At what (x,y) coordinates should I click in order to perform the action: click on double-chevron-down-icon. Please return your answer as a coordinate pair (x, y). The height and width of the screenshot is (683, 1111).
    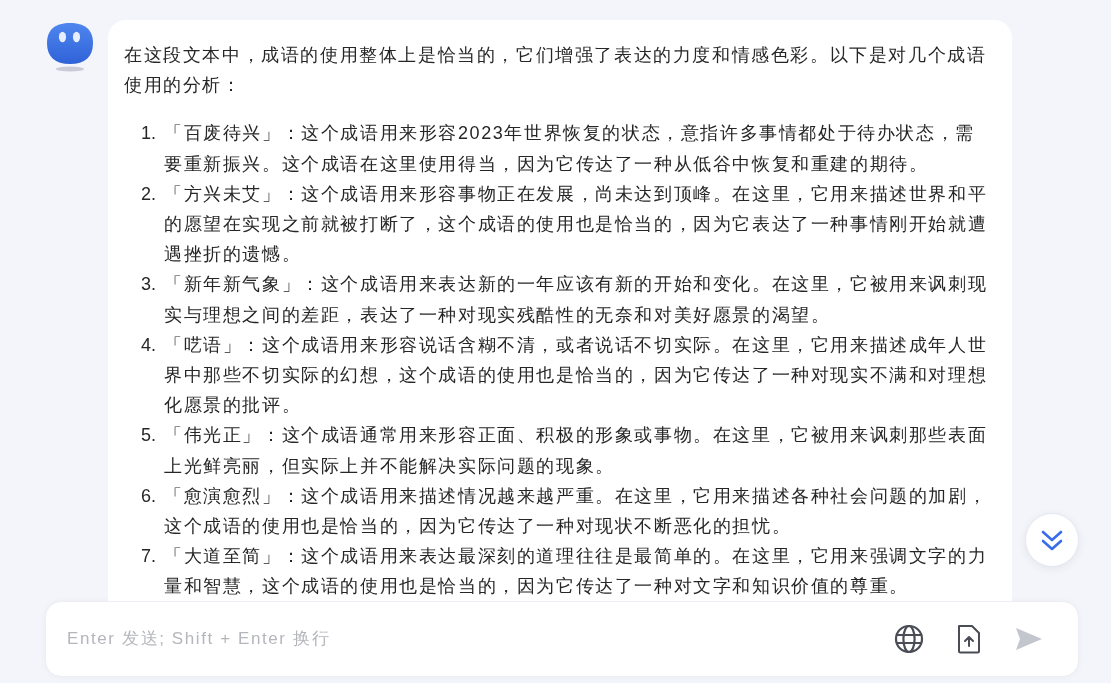
    Looking at the image, I should click on (1052, 540).